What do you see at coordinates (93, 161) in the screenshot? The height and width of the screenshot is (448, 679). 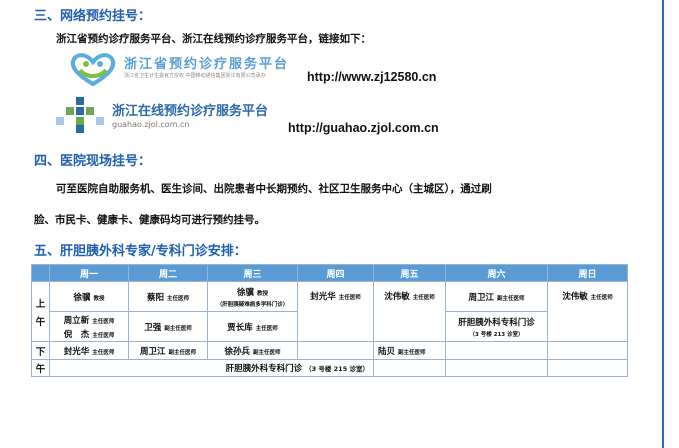 I see `section4-title: 四、医院现场挂号：` at bounding box center [93, 161].